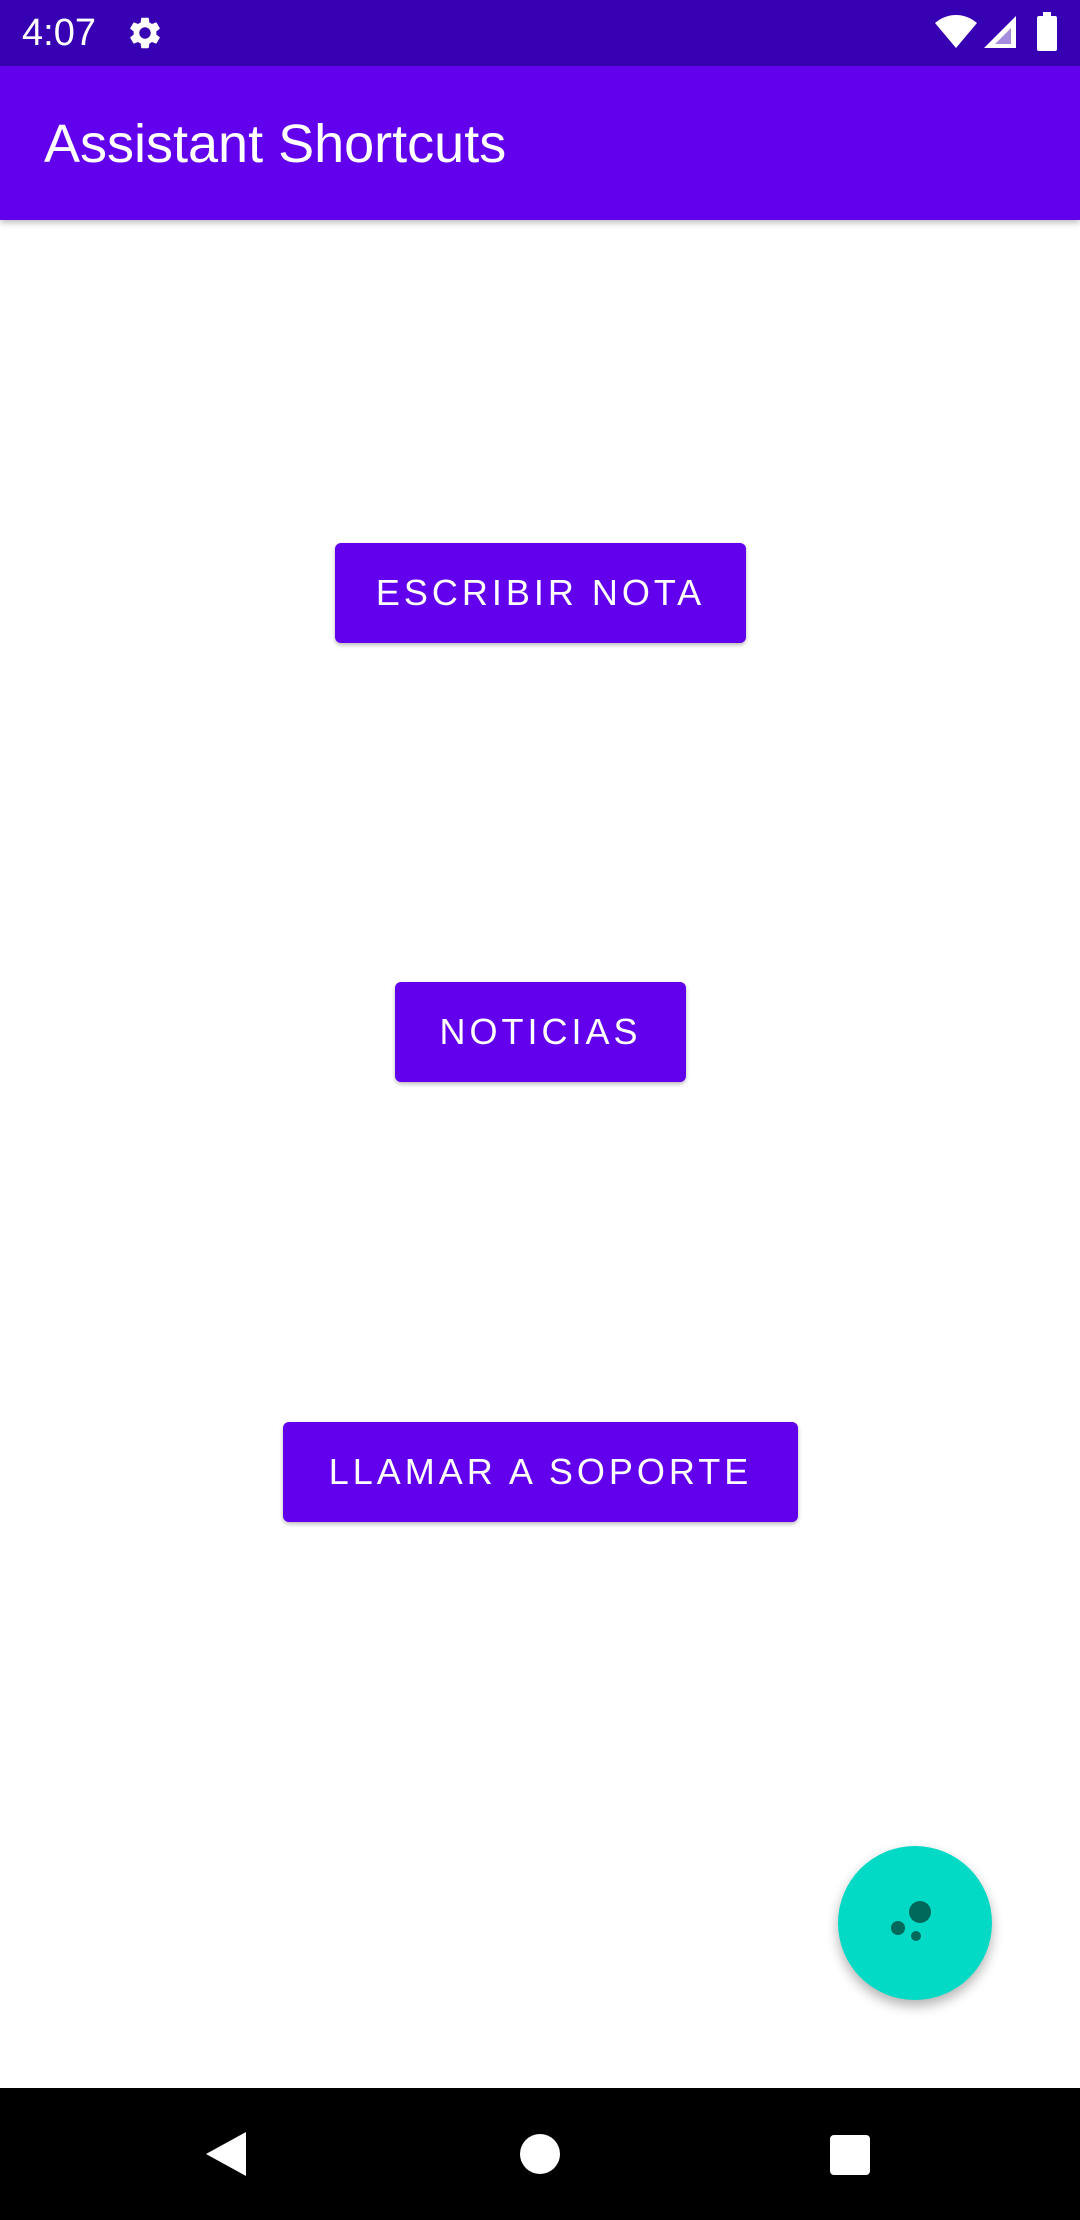 The height and width of the screenshot is (2220, 1080). What do you see at coordinates (540, 33) in the screenshot?
I see `status-bar: 4:07` at bounding box center [540, 33].